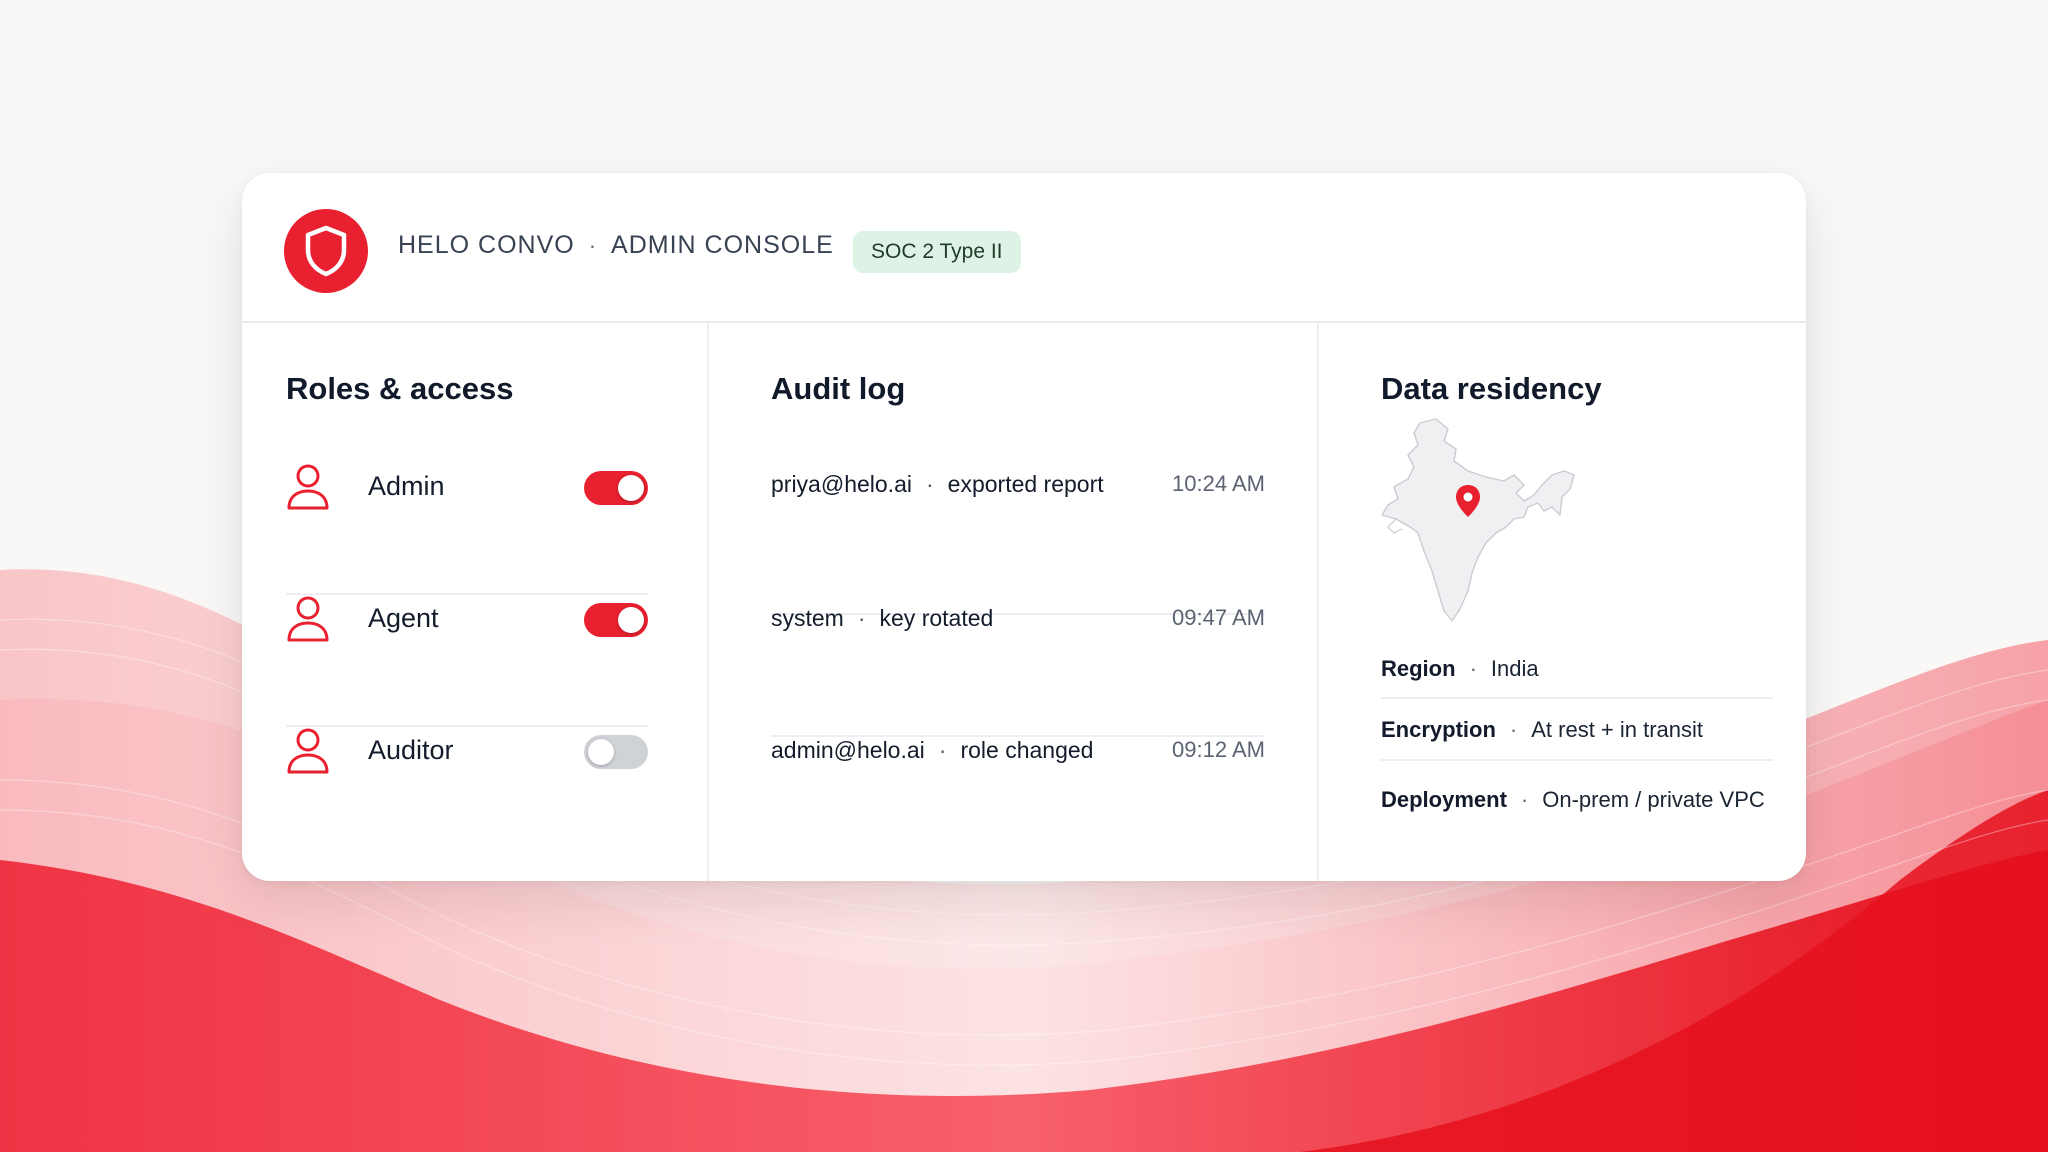  What do you see at coordinates (1018, 543) in the screenshot?
I see `audit-entry: priya@helo.ai · exported report 10:24 AM` at bounding box center [1018, 543].